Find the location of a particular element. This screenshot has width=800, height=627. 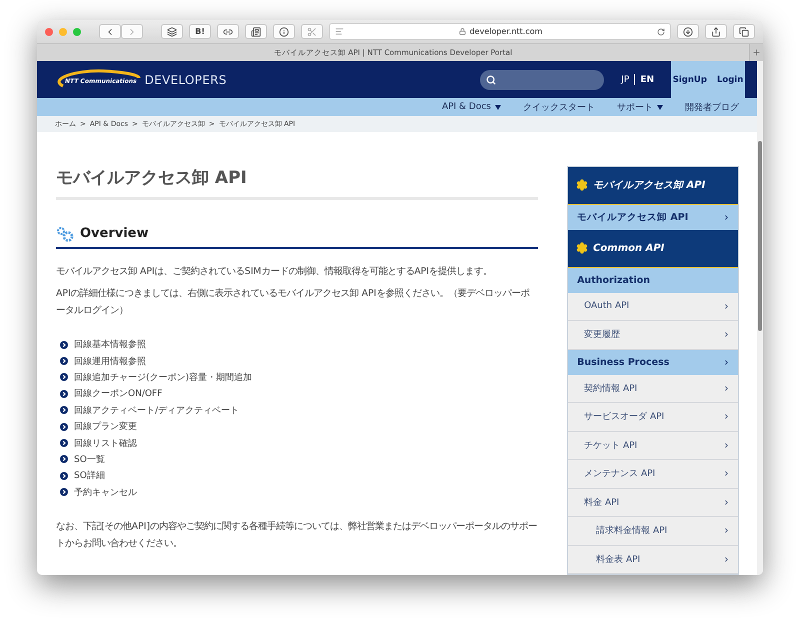

sidebar-item: OAuth API is located at coordinates (653, 306).